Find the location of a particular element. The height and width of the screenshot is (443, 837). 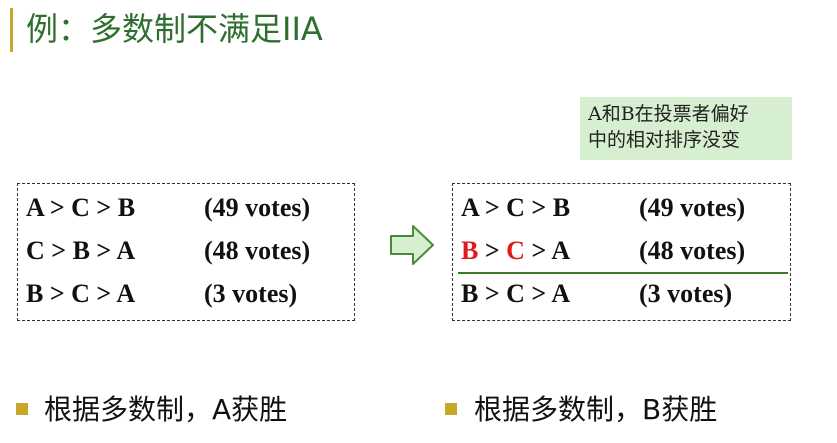

gt-a: > A is located at coordinates (547, 250).